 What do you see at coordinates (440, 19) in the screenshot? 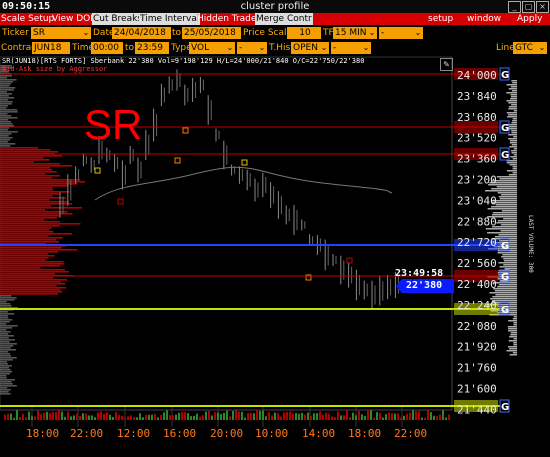
I see `menu-setup: setup` at bounding box center [440, 19].